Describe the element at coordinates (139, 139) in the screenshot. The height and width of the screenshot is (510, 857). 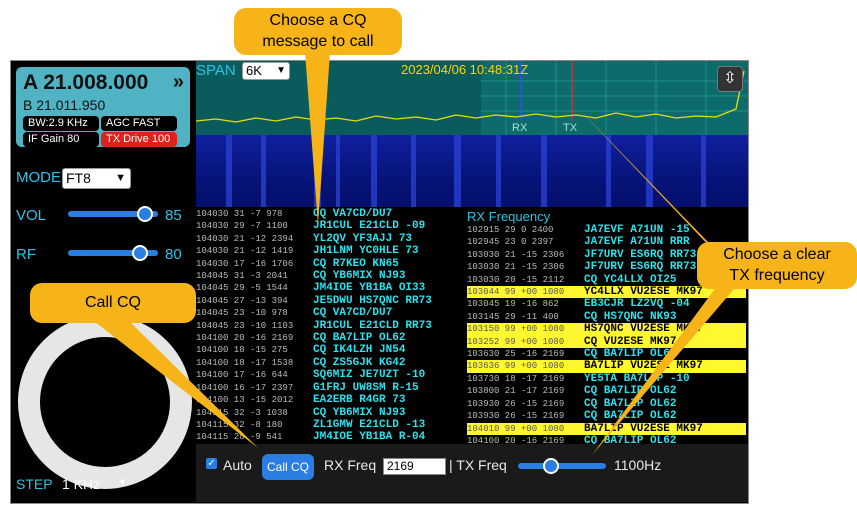
I see `tx-drive-badge: TX Drive 100` at that location.